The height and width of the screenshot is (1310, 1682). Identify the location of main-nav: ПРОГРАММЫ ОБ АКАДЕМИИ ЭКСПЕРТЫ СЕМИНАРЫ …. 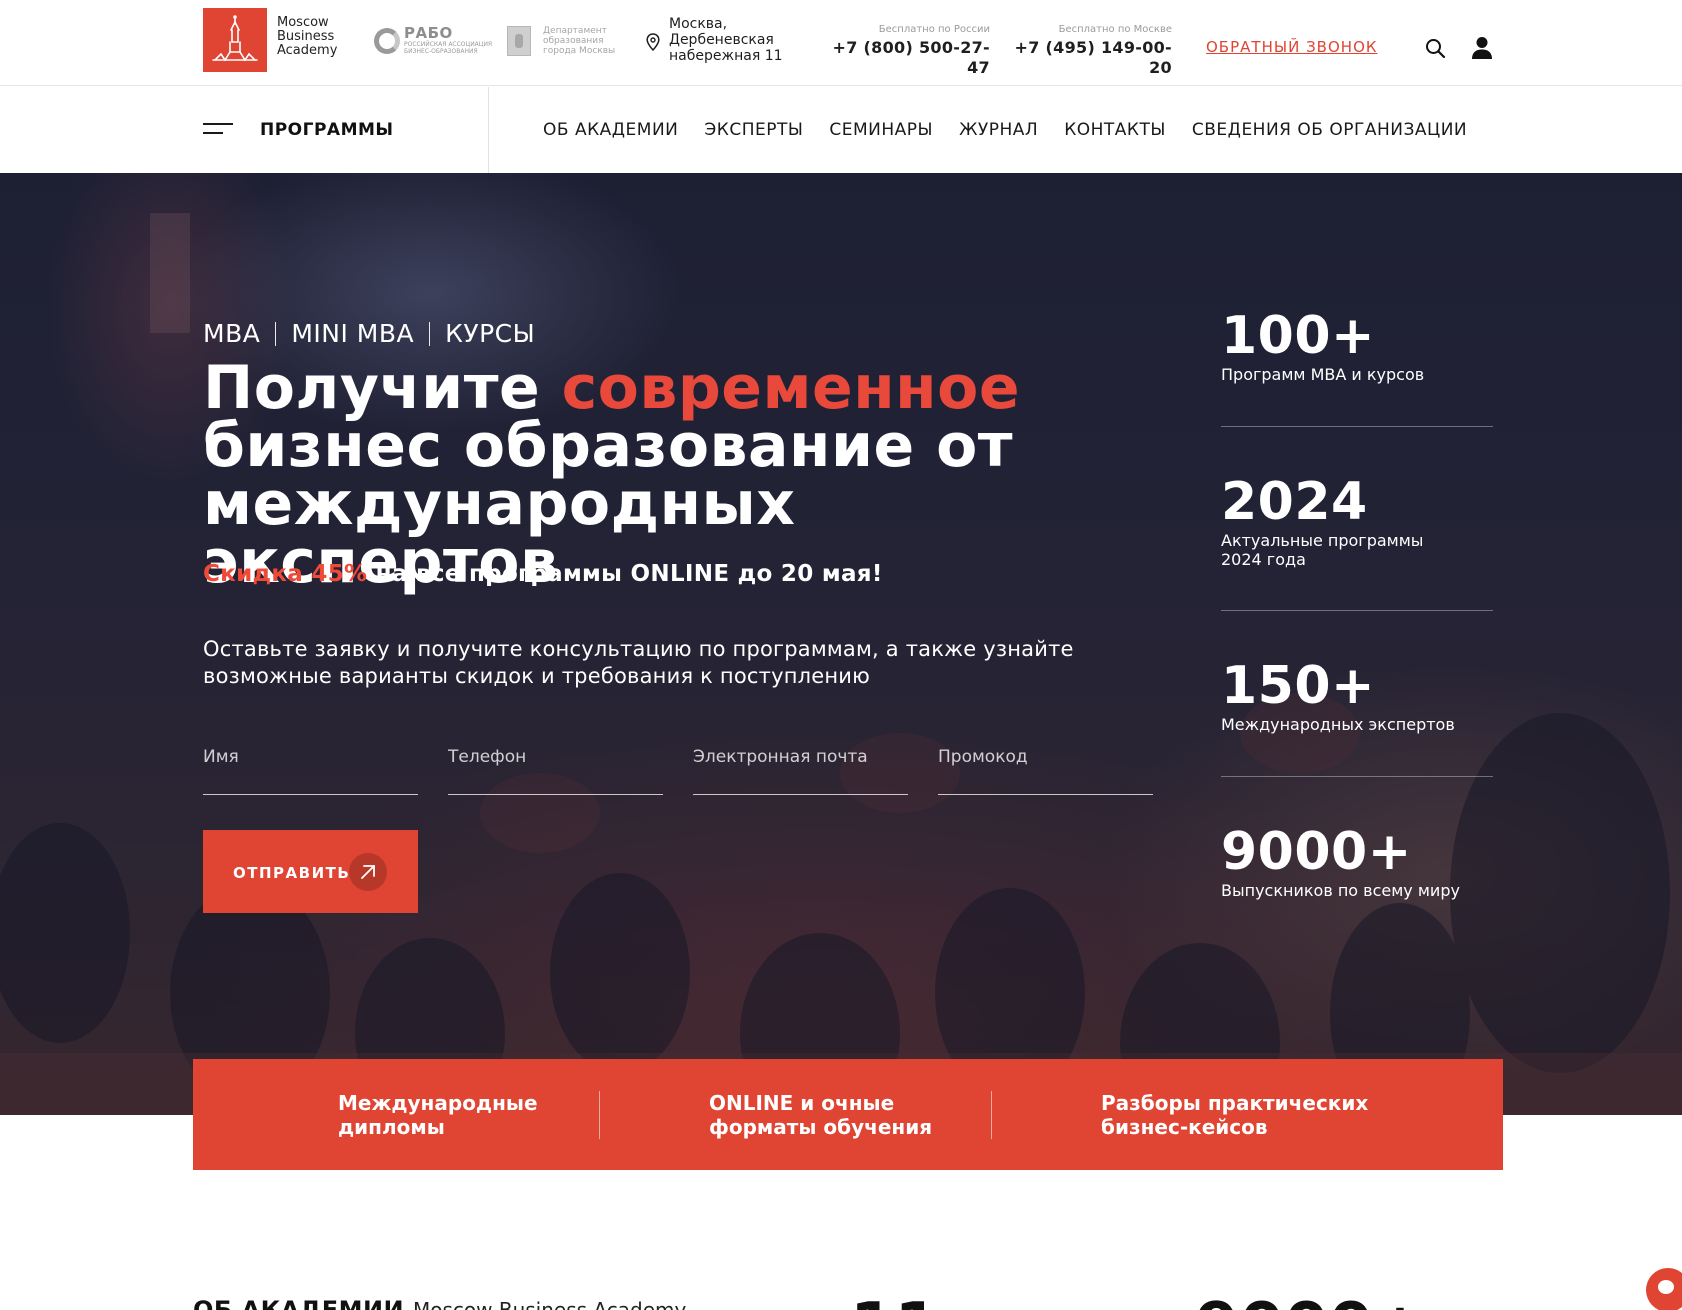
(841, 130).